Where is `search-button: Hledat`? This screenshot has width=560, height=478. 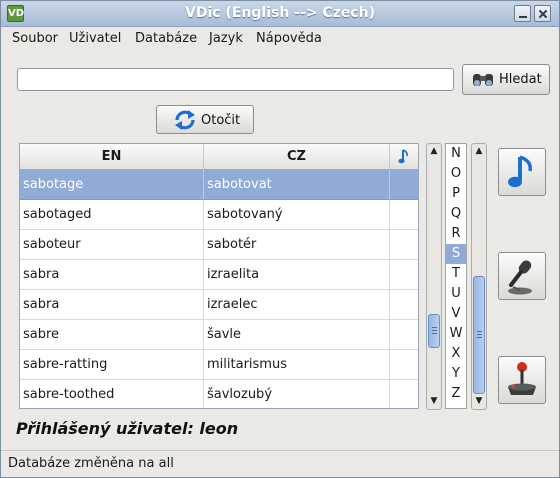 search-button: Hledat is located at coordinates (506, 79).